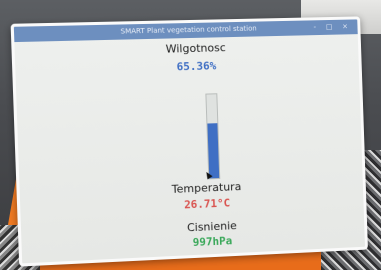 The image size is (381, 270). Describe the element at coordinates (188, 30) in the screenshot. I see `window-title: SMART Plant vegetation control station` at that location.